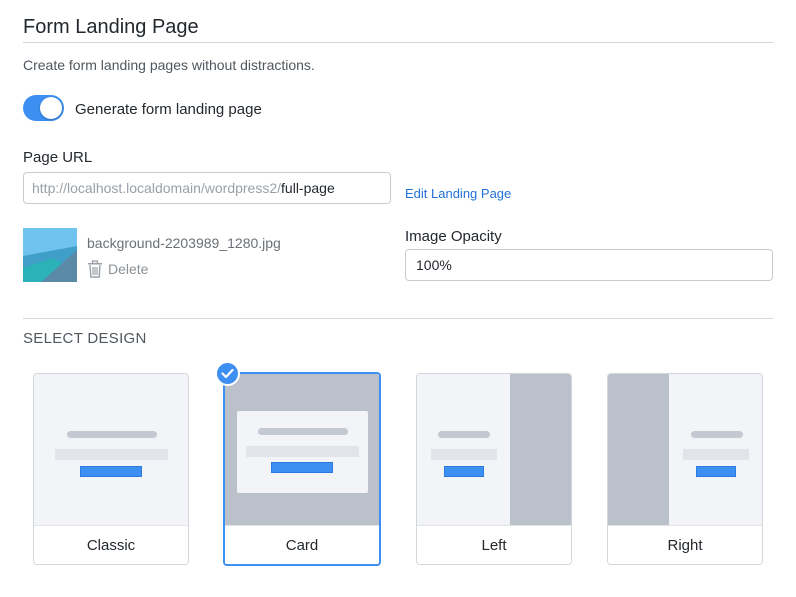 This screenshot has height=597, width=796. What do you see at coordinates (494, 544) in the screenshot?
I see `design-label-left: Left` at bounding box center [494, 544].